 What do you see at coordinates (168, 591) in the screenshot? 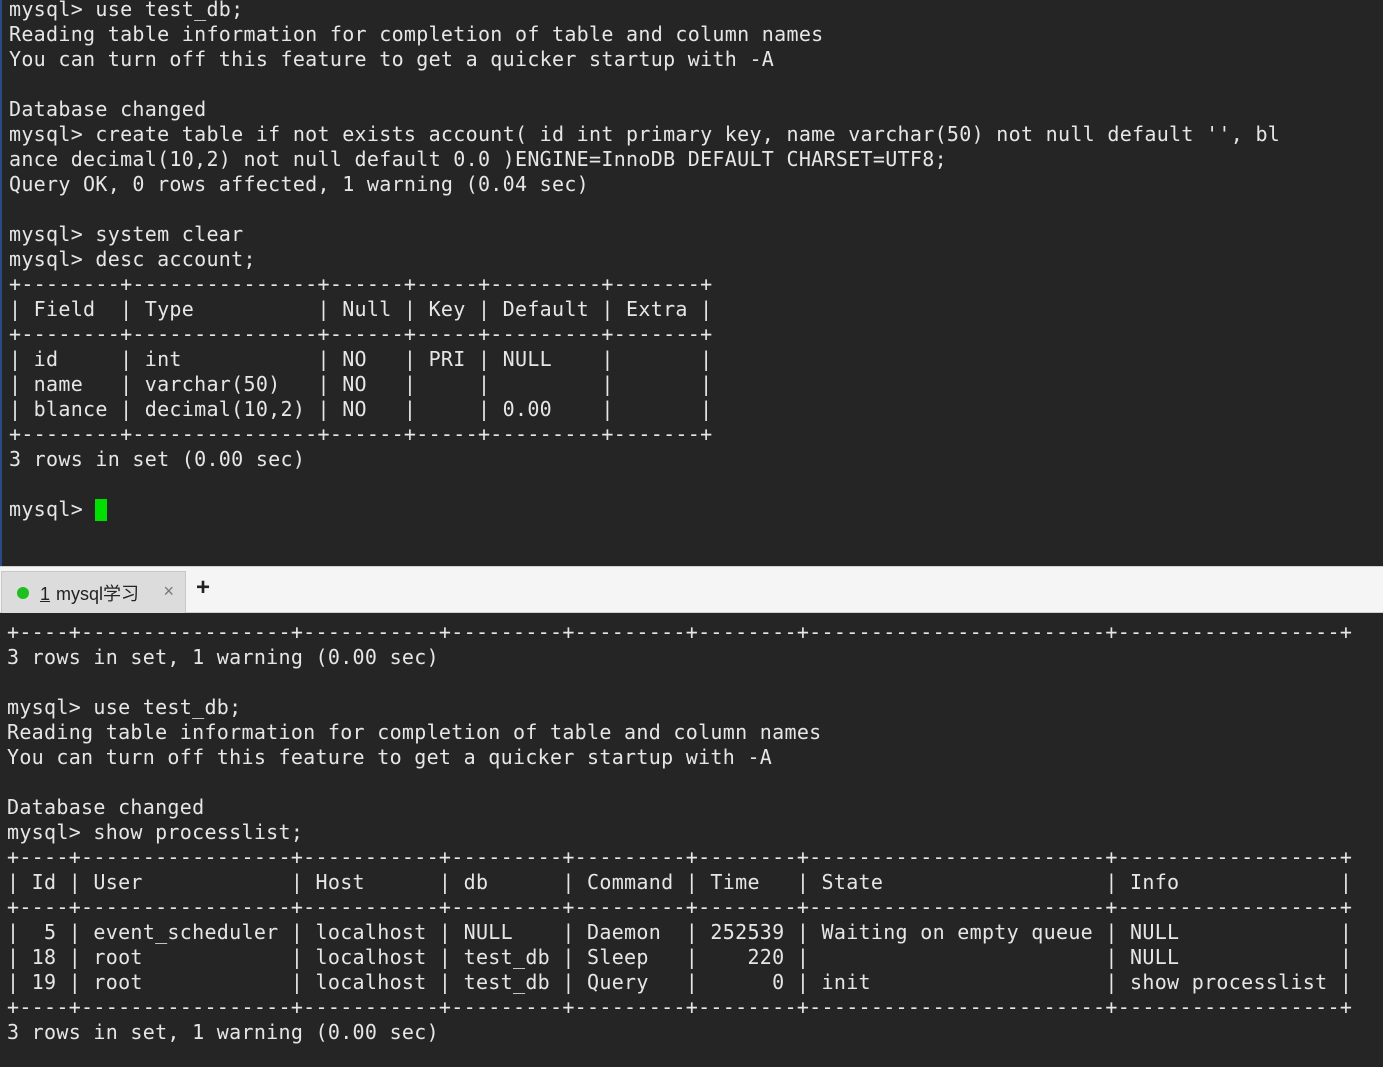
I see `close-icon: ×` at bounding box center [168, 591].